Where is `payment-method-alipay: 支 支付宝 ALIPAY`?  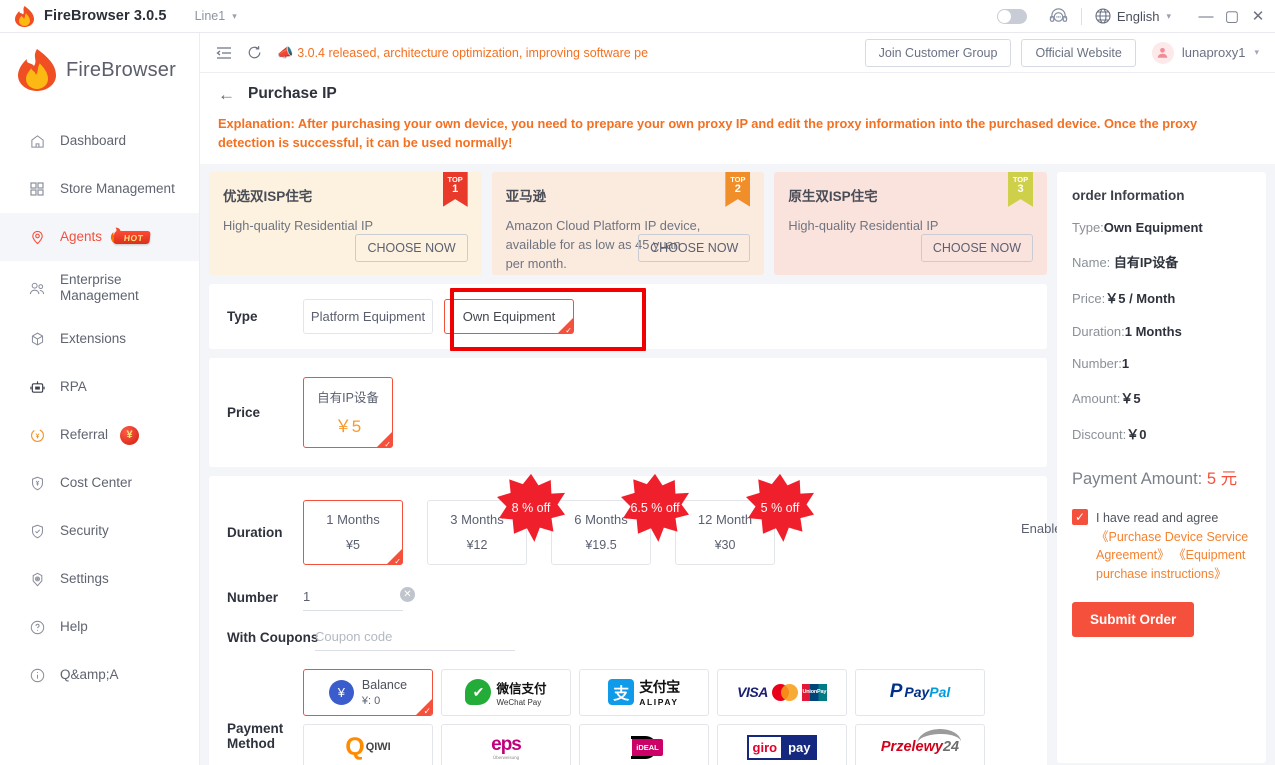
payment-method-alipay: 支 支付宝 ALIPAY is located at coordinates (644, 692).